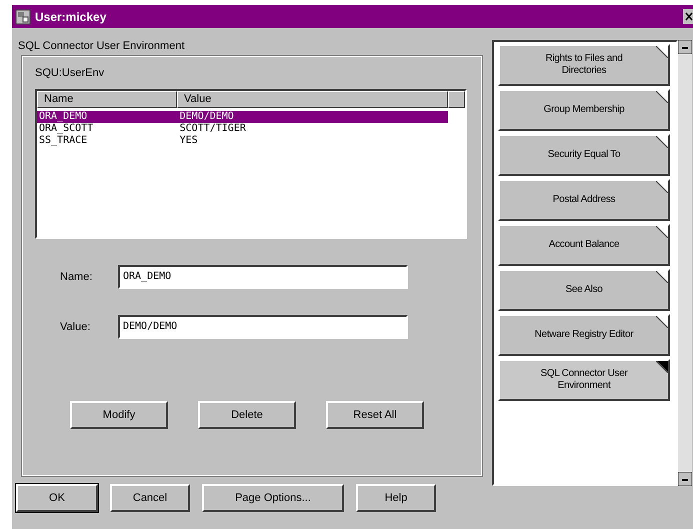 The height and width of the screenshot is (529, 693). I want to click on page-tab: Netware Registry Editor, so click(584, 335).